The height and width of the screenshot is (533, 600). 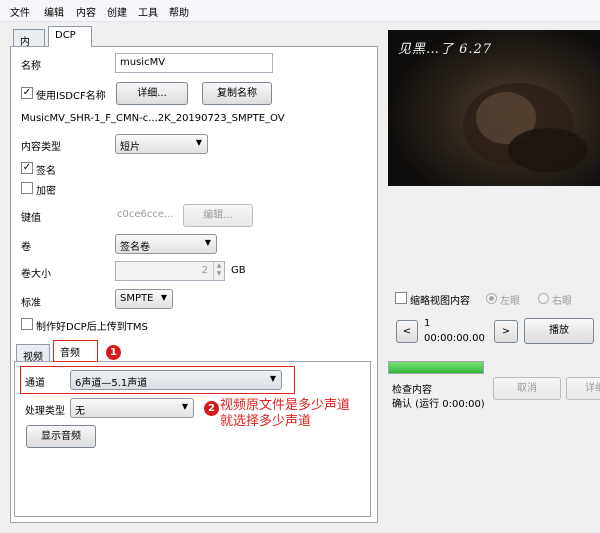 I want to click on menu-edit: 编辑, so click(x=54, y=11).